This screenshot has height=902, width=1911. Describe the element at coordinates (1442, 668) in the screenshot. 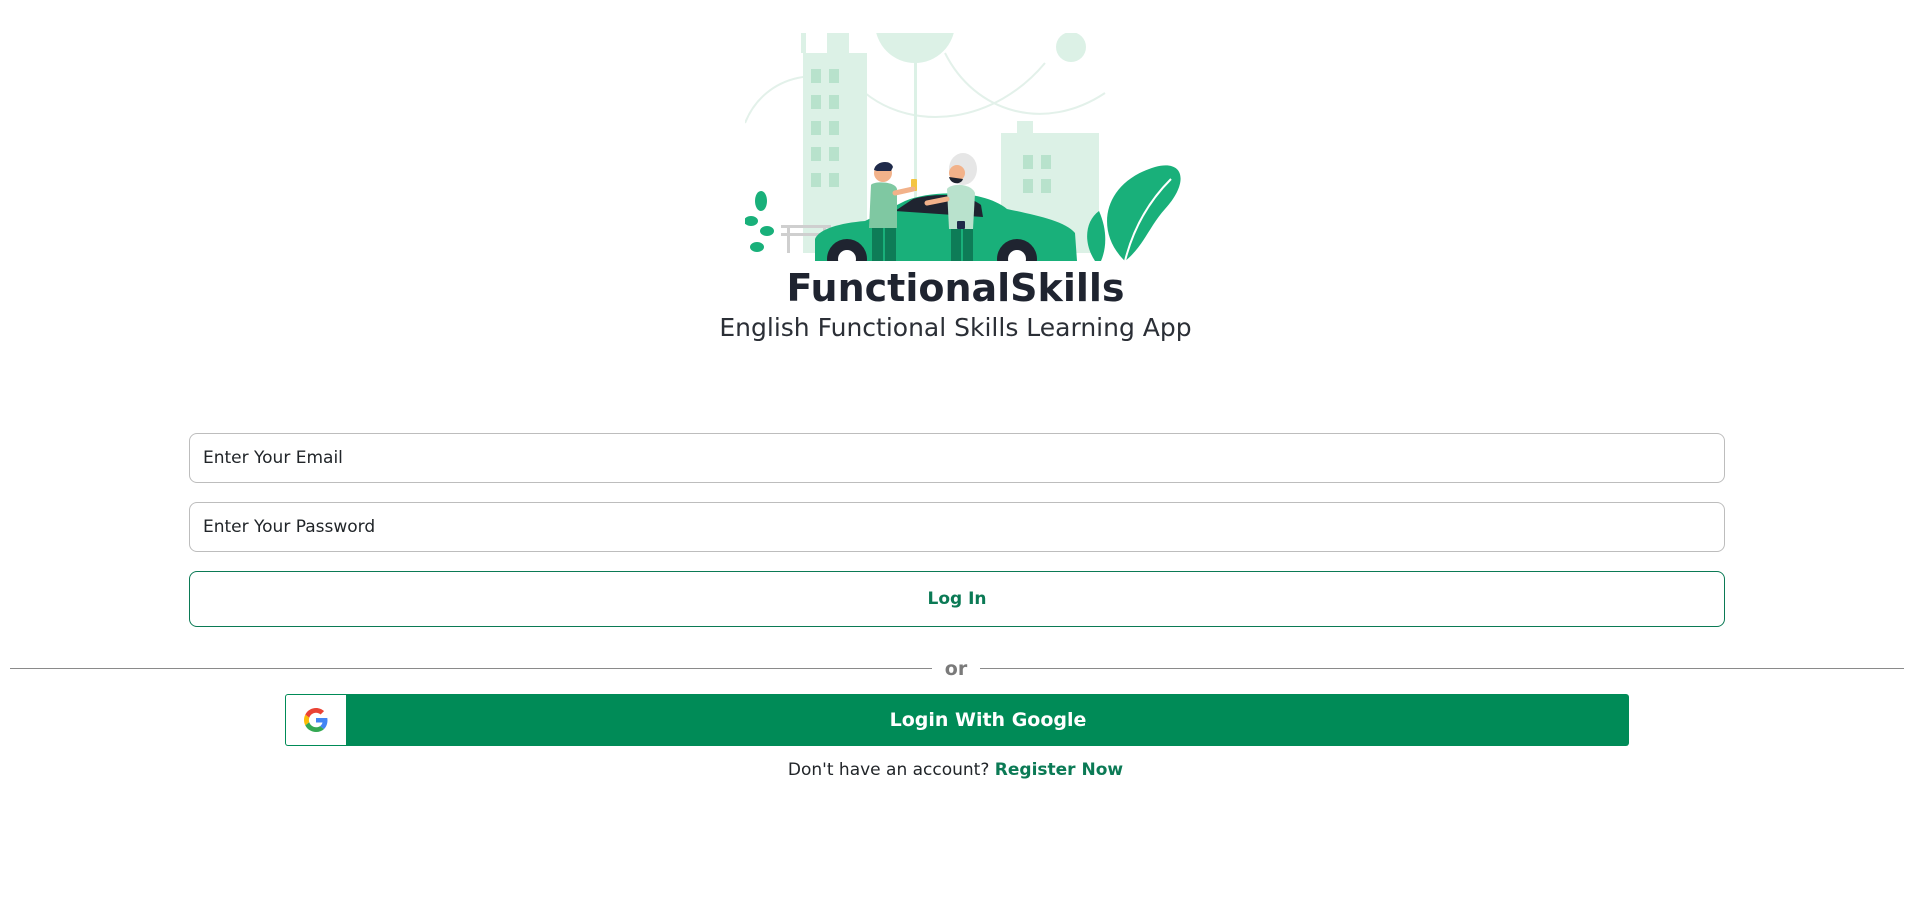

I see `divider-line-right` at that location.